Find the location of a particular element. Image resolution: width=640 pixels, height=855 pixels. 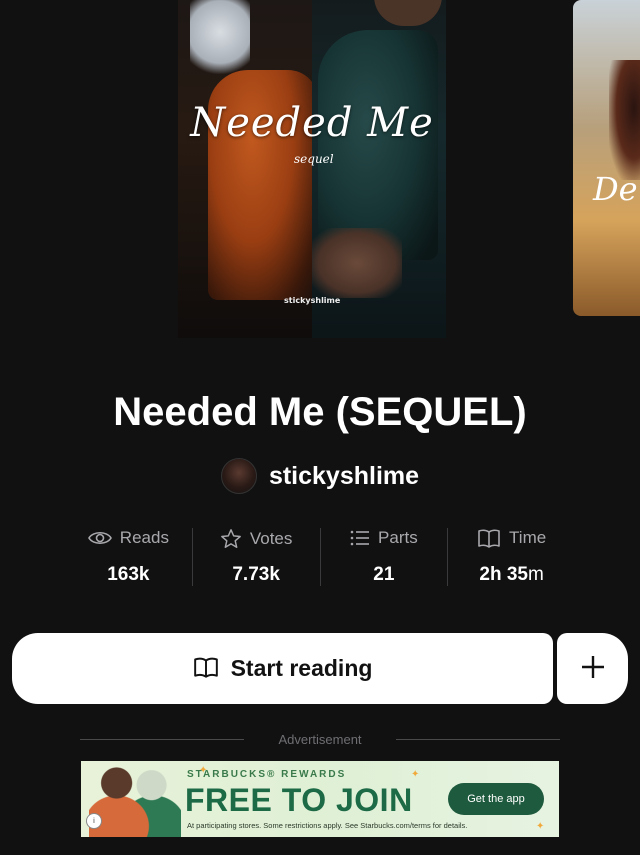

story-title: Needed Me (SEQUEL) is located at coordinates (320, 412).